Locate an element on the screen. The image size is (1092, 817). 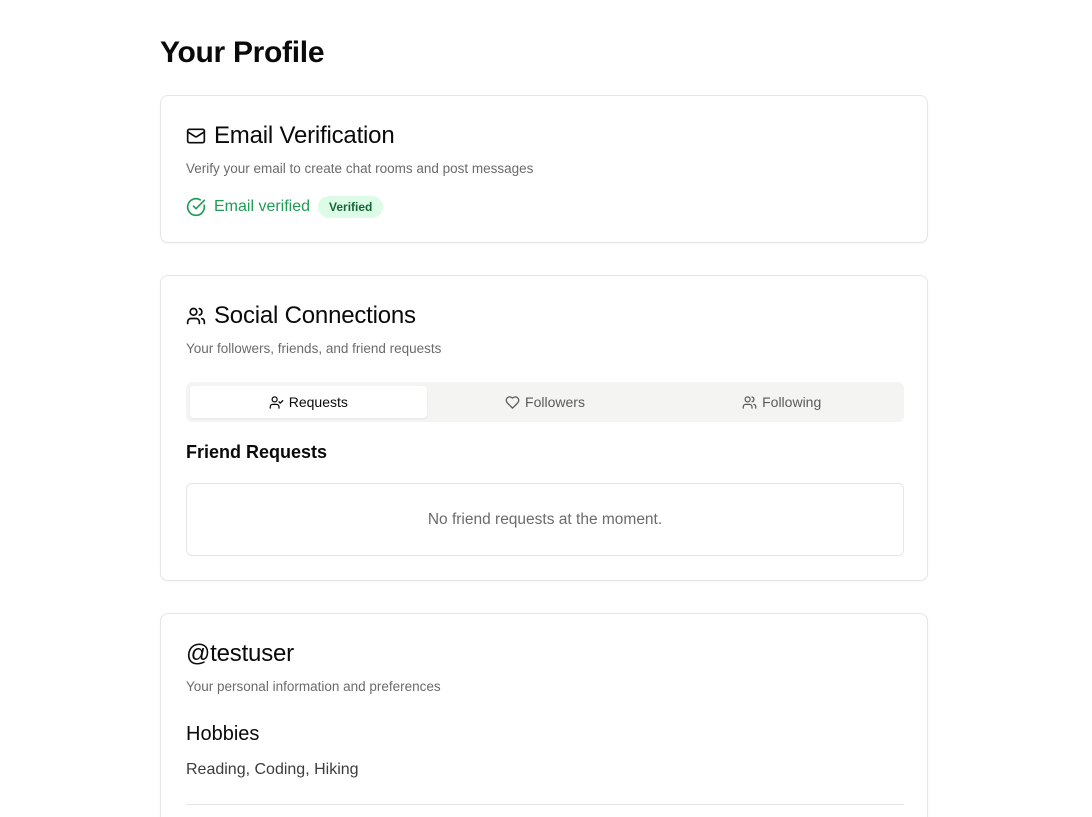
username-title: @testuser is located at coordinates (240, 653).